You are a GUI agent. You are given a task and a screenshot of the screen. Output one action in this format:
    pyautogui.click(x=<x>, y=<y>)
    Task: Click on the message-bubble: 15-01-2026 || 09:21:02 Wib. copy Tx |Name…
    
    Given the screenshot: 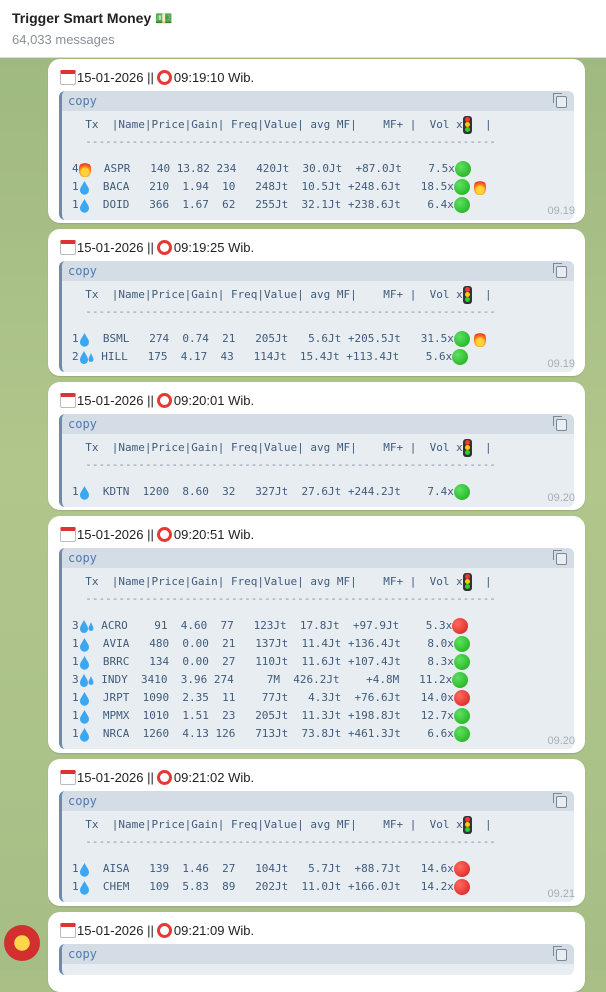 What is the action you would take?
    pyautogui.click(x=316, y=832)
    